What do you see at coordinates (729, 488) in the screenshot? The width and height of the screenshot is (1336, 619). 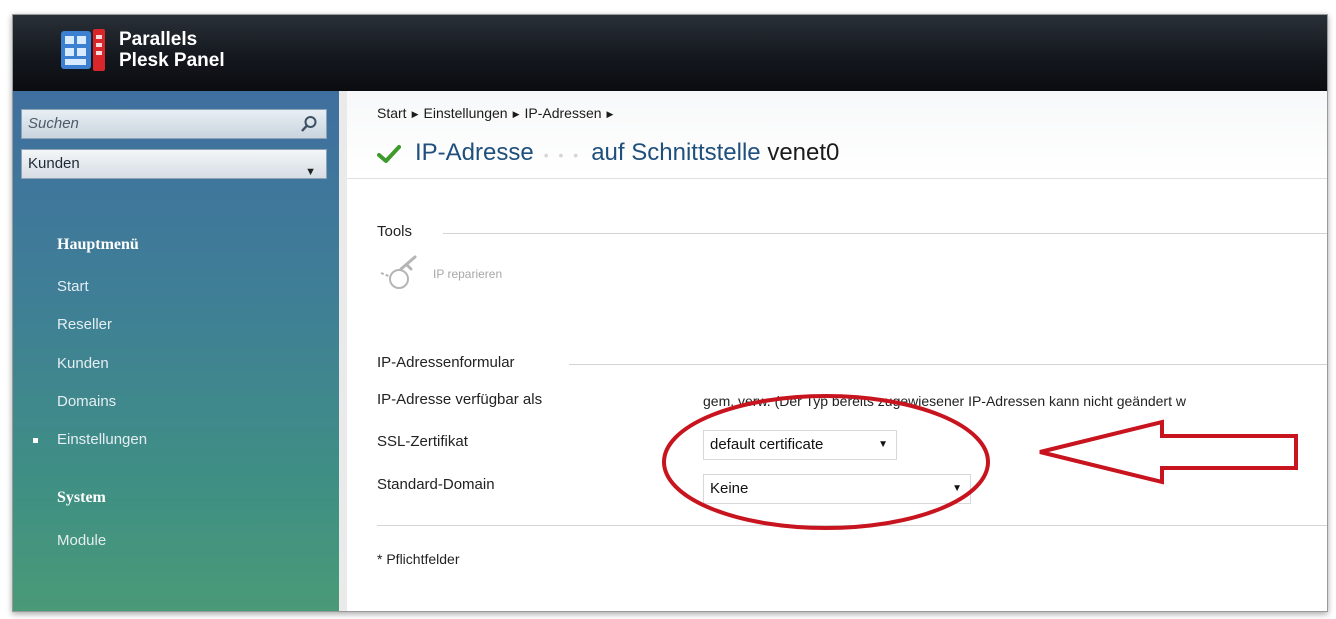 I see `default-domain-value: Keine` at bounding box center [729, 488].